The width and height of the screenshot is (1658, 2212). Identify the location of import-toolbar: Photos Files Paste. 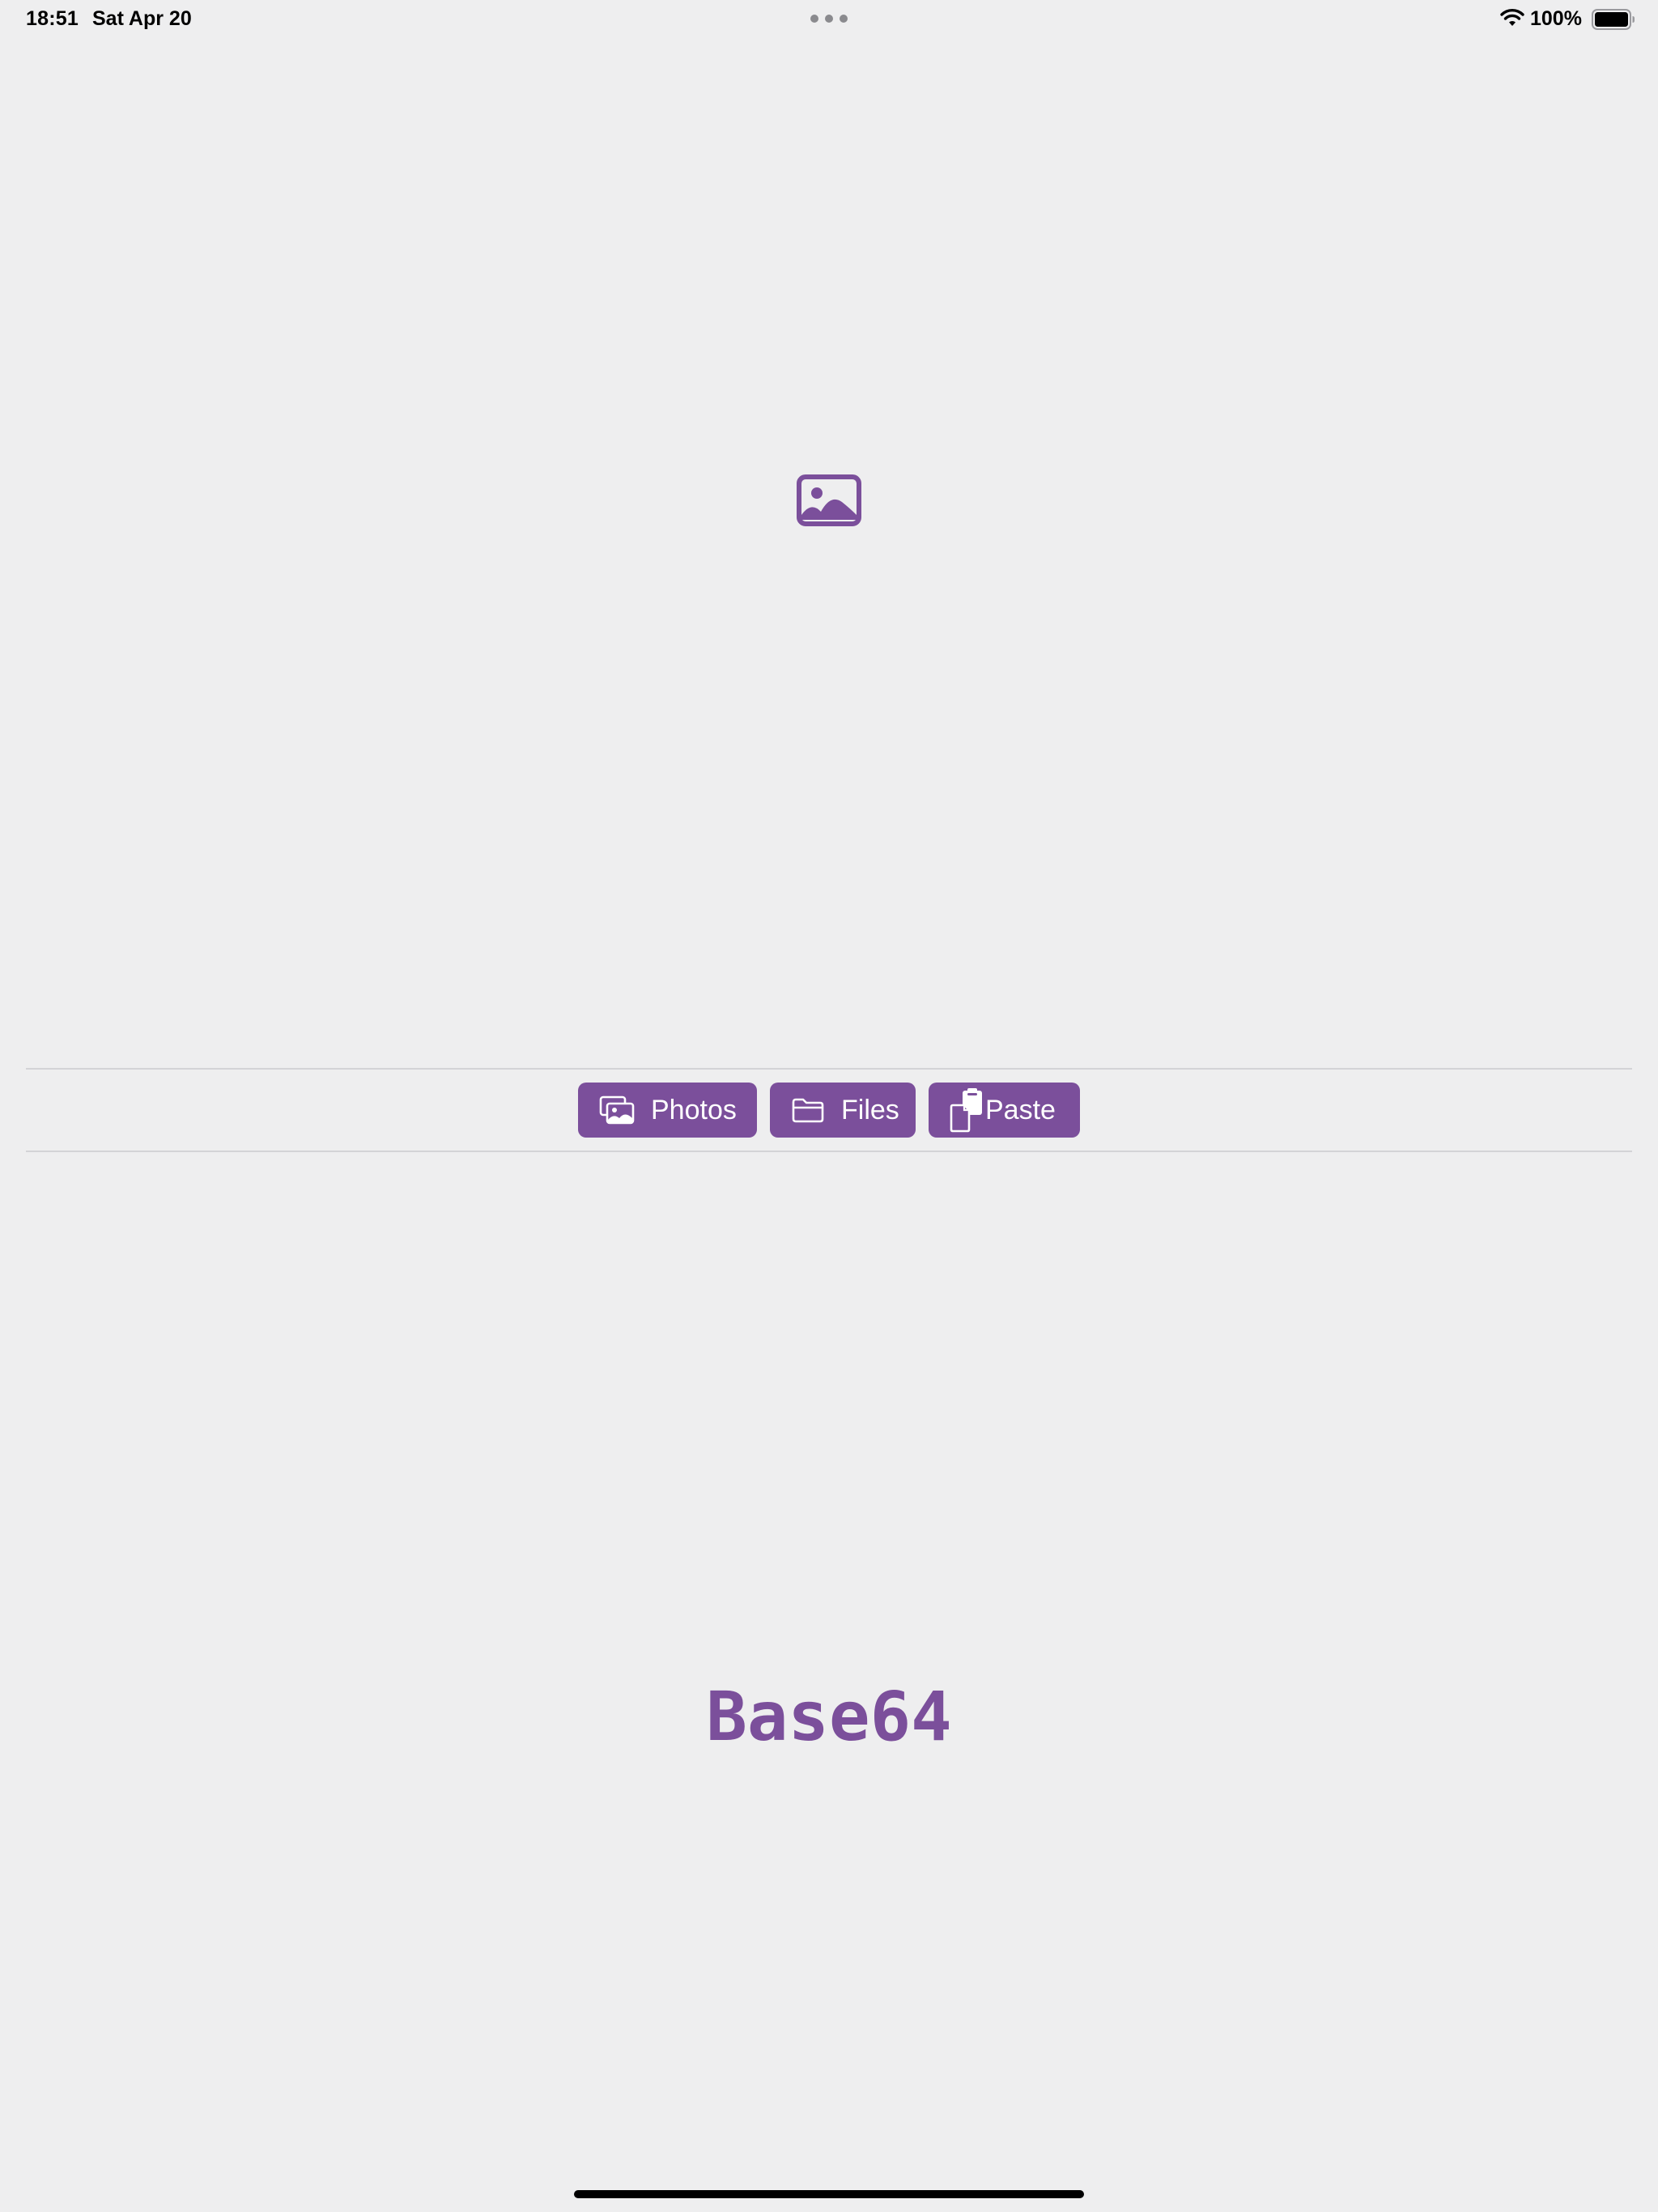
(829, 1111).